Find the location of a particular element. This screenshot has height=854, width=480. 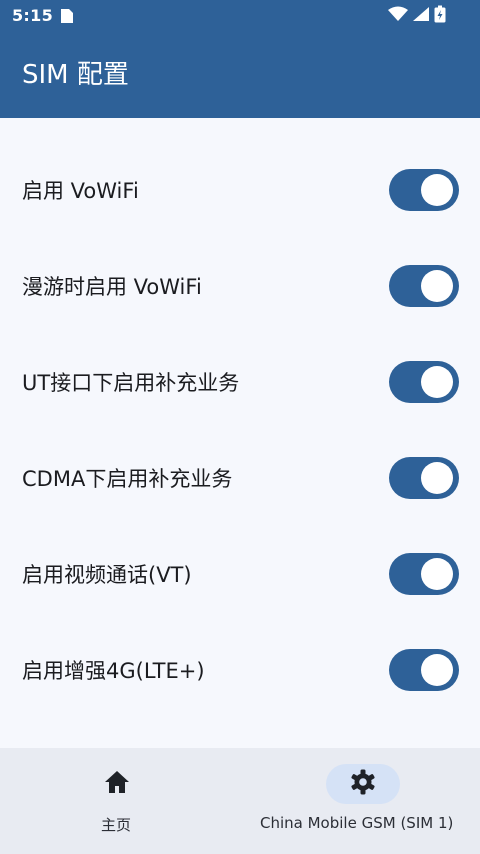

setting-label: CDMA下启用补充业务 is located at coordinates (127, 479).